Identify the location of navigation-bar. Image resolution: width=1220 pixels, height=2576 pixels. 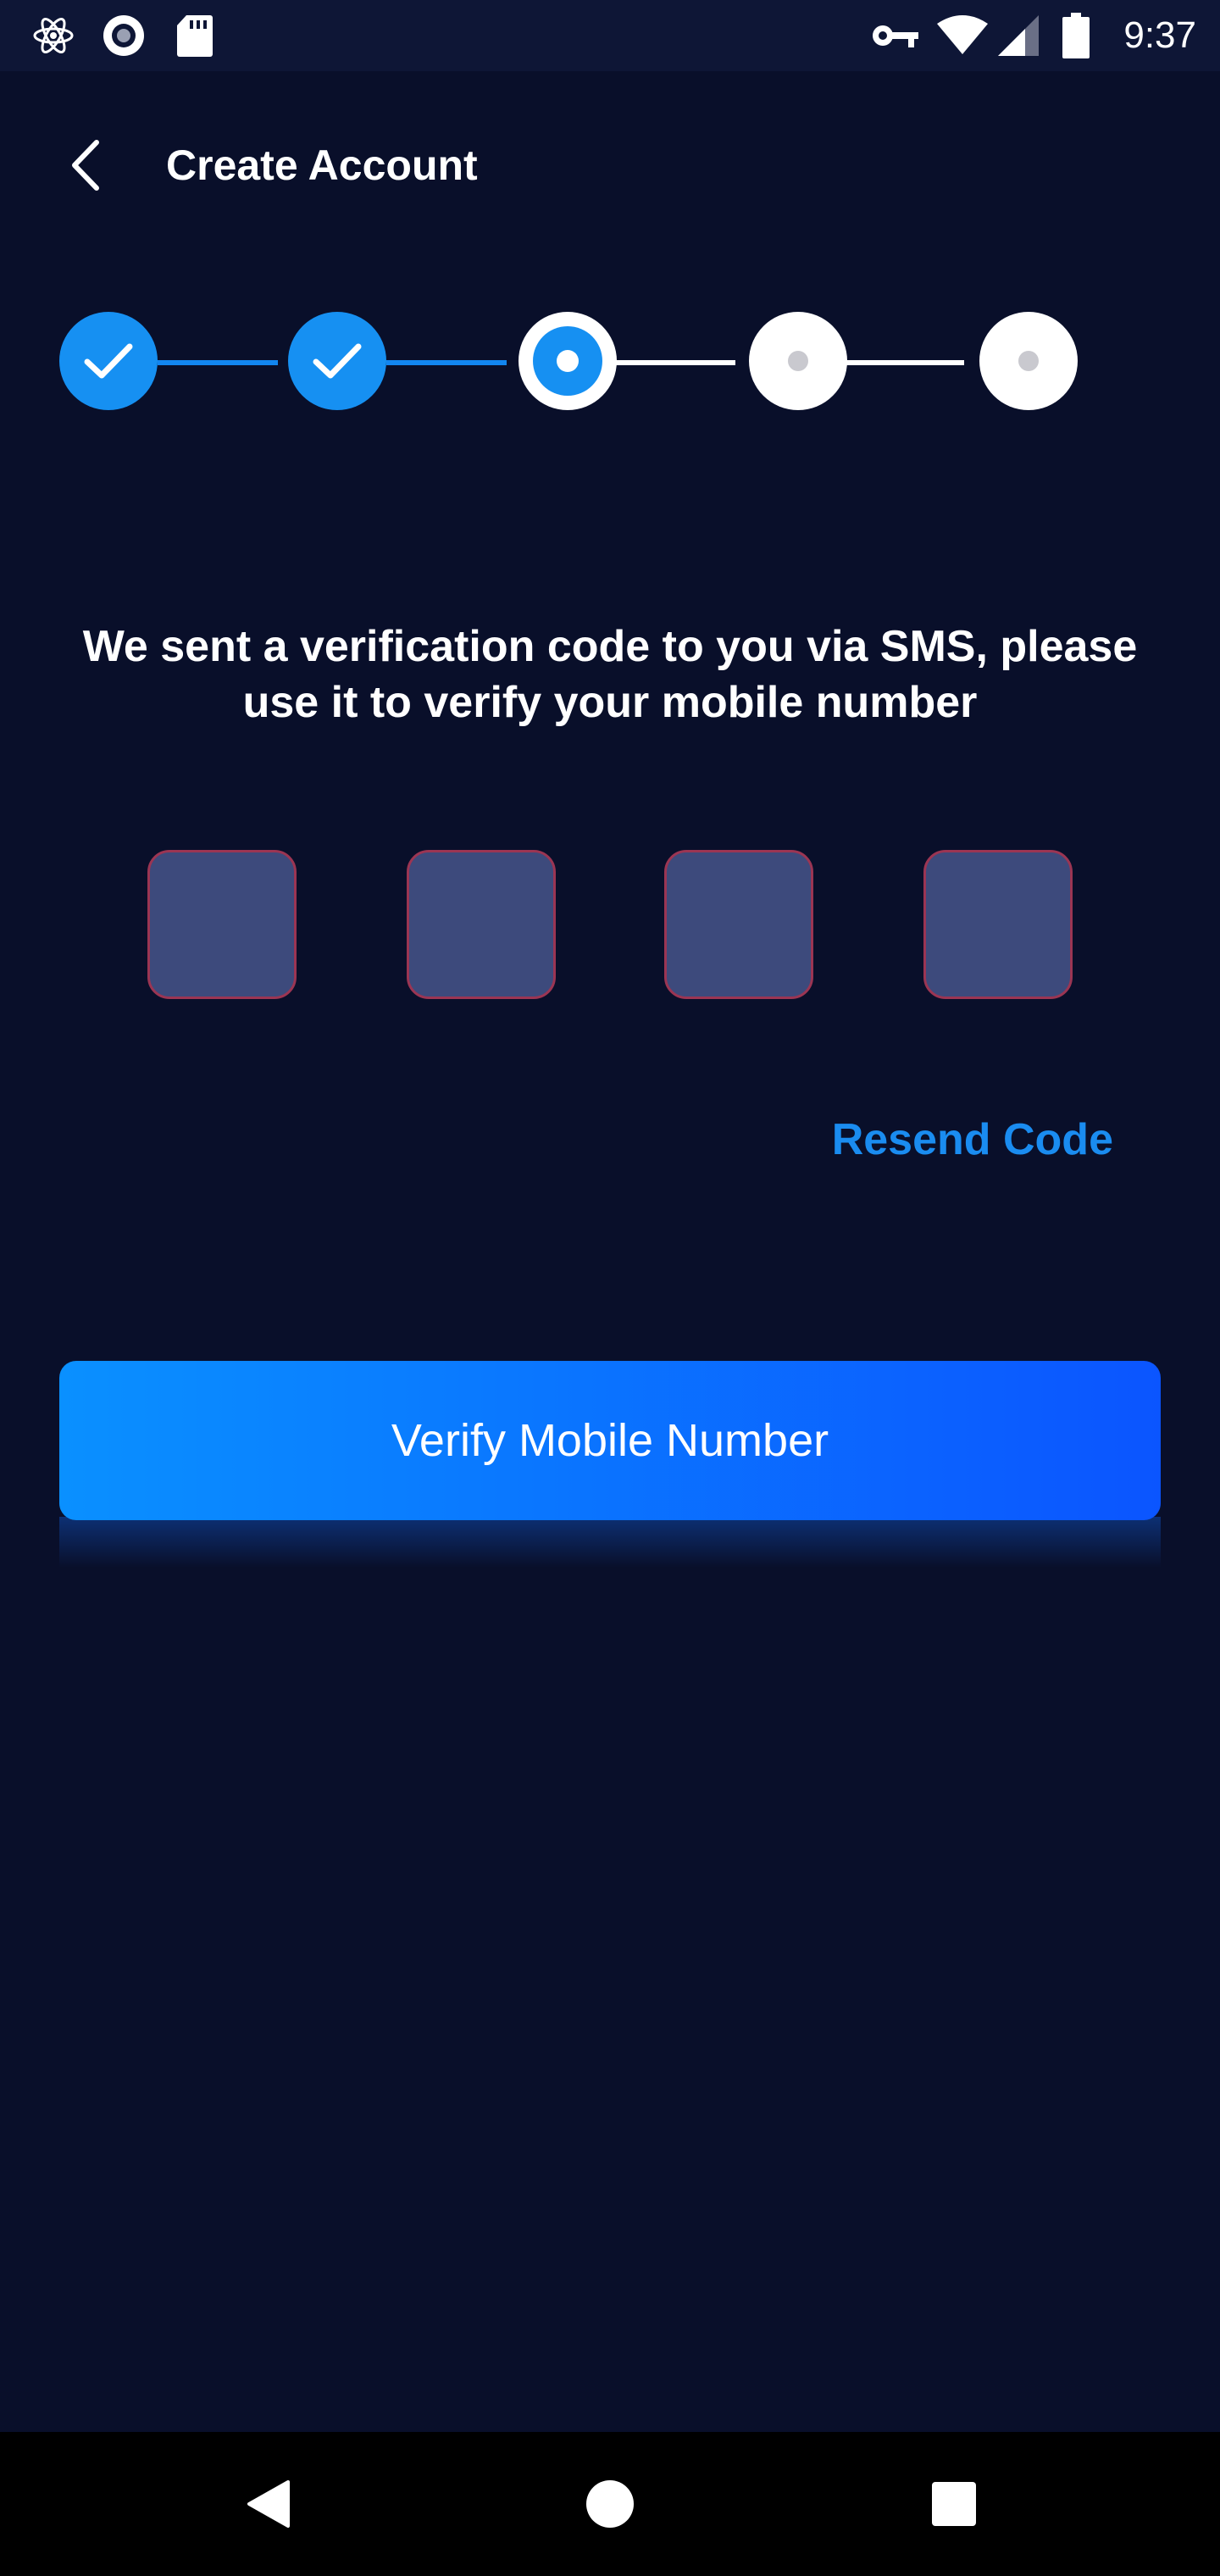
(610, 2504).